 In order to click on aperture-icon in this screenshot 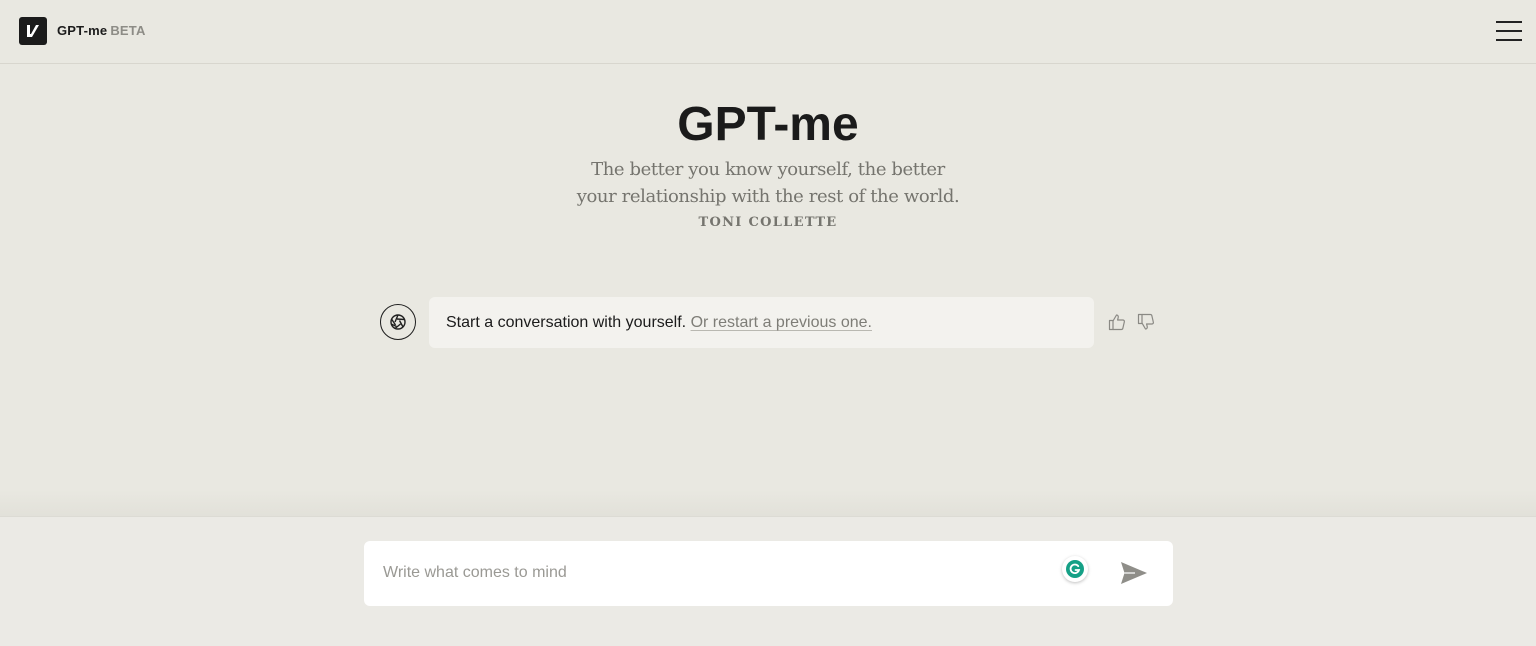, I will do `click(398, 322)`.